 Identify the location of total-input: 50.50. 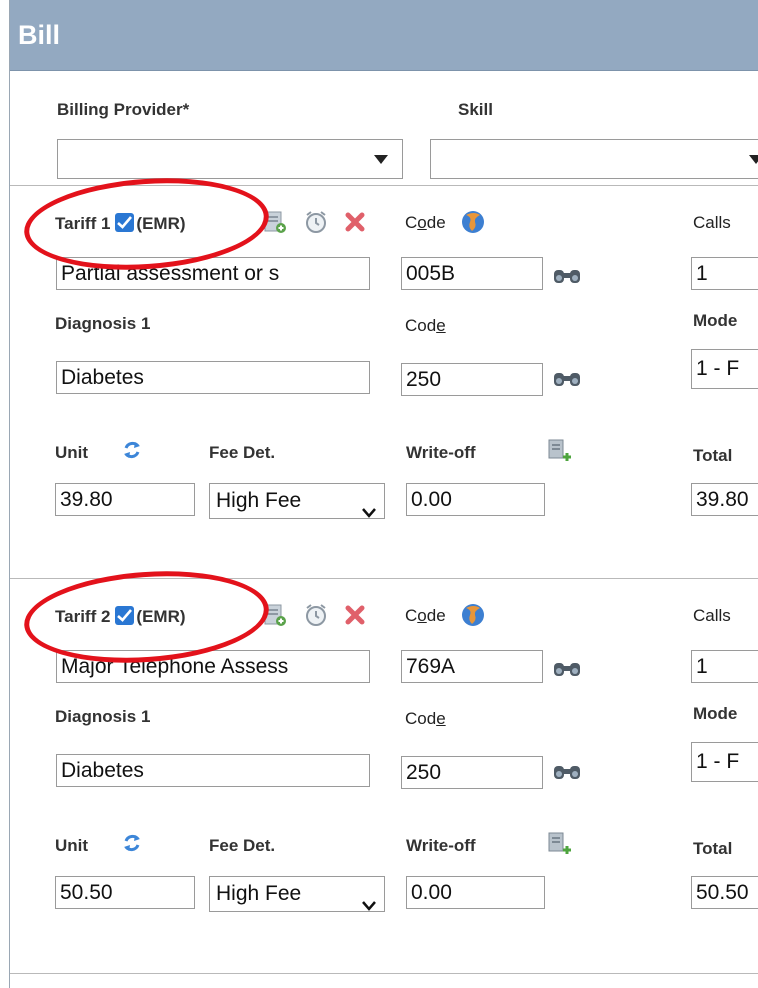
(724, 892).